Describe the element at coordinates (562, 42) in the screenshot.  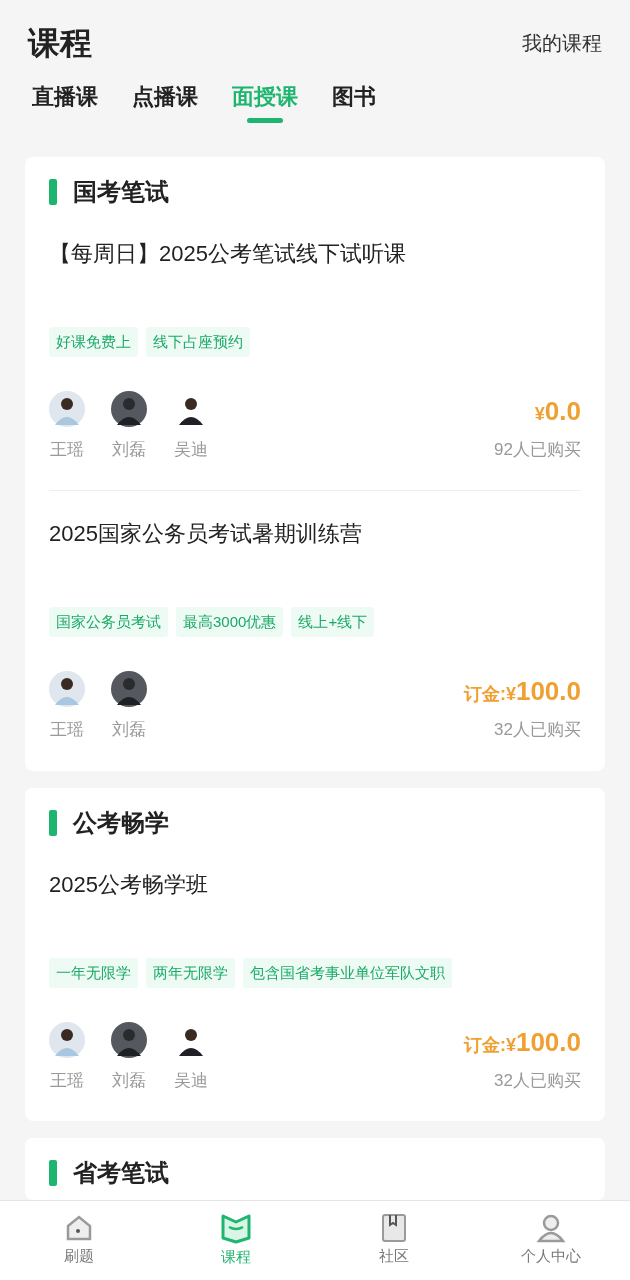
I see `my-courses-link: 我的课程` at that location.